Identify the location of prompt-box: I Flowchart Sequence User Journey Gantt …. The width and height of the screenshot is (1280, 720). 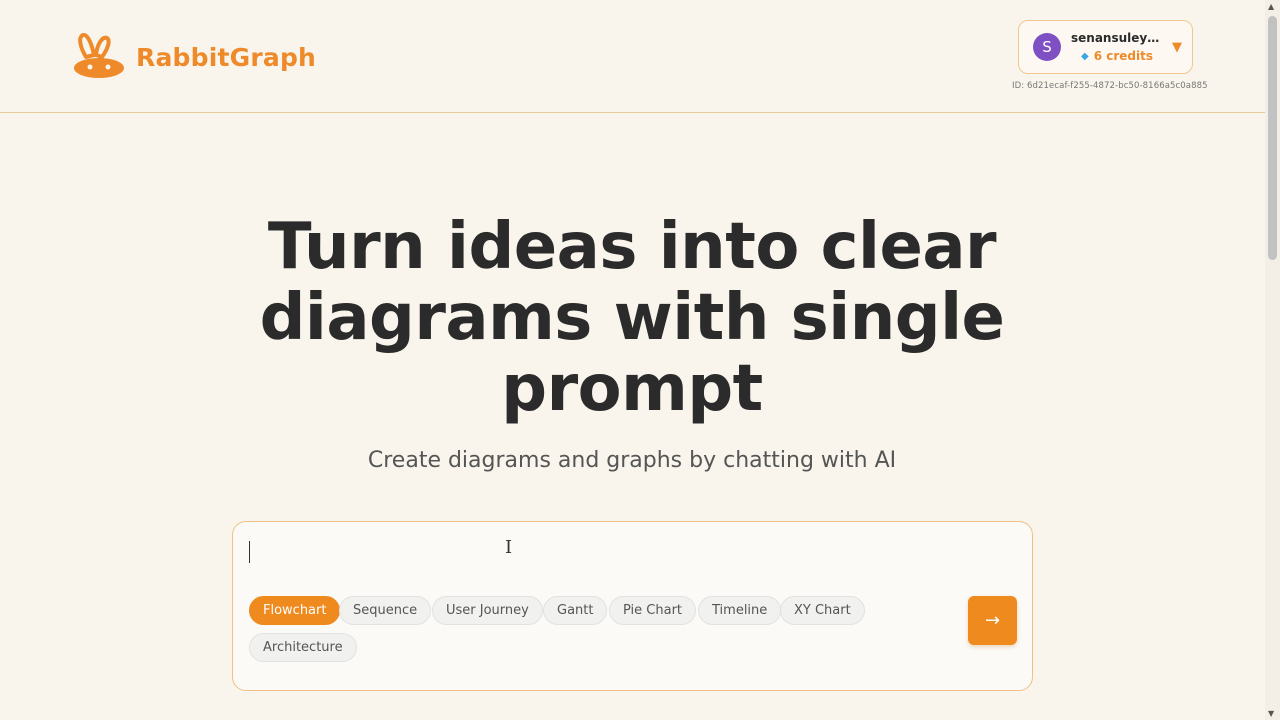
(632, 606).